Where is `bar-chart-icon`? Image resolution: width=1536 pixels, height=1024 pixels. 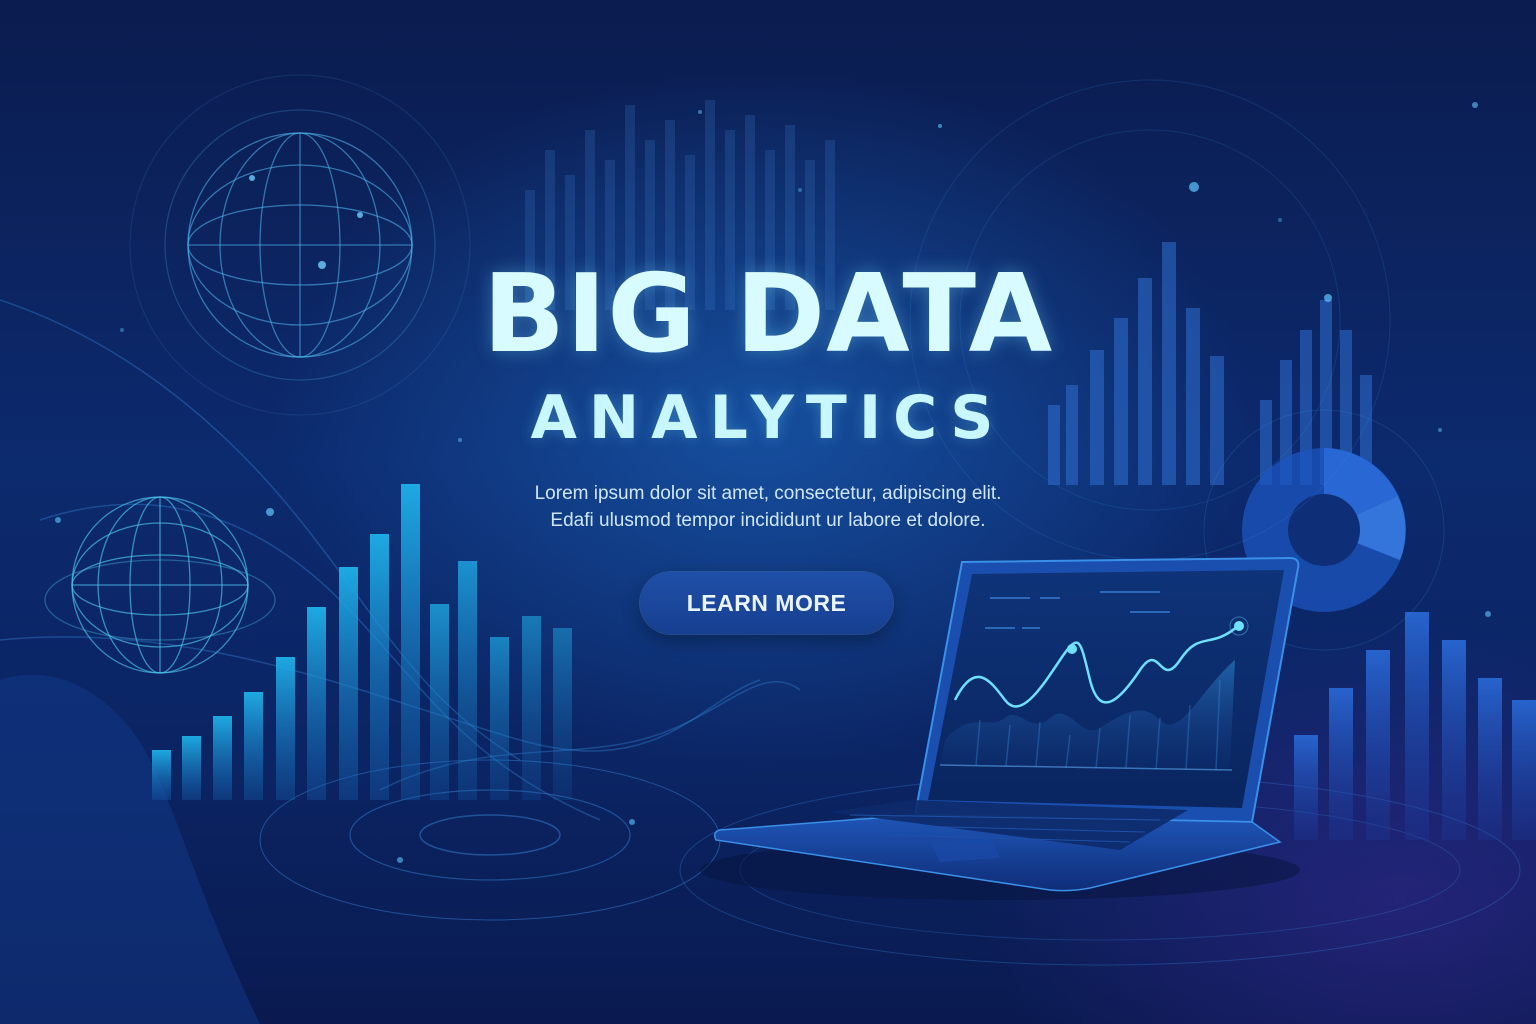 bar-chart-icon is located at coordinates (1415, 726).